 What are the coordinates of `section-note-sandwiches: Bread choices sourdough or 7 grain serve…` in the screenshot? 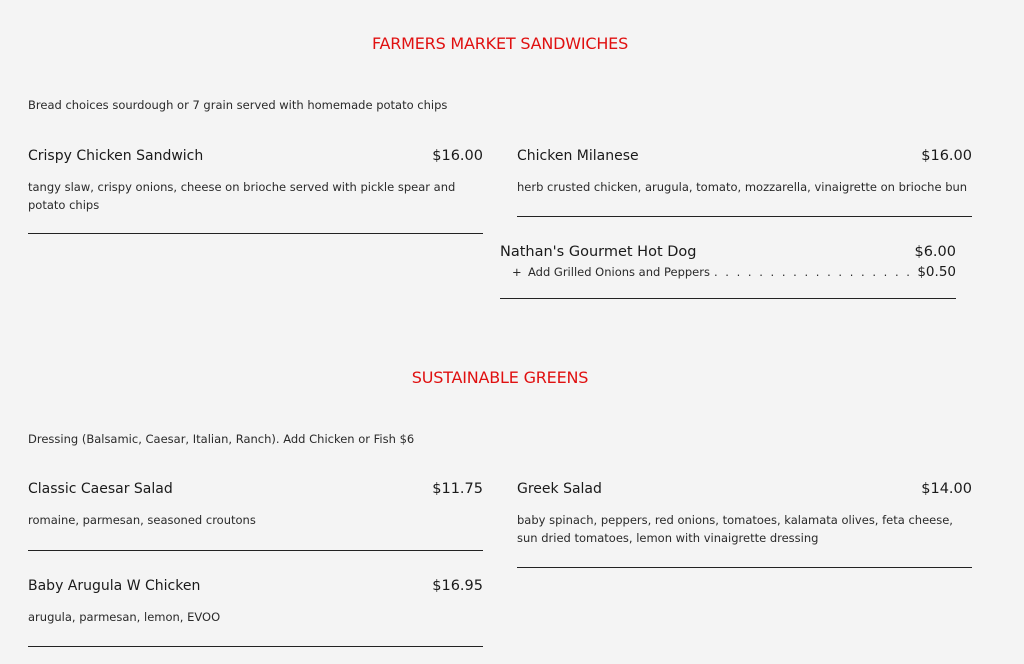 It's located at (238, 105).